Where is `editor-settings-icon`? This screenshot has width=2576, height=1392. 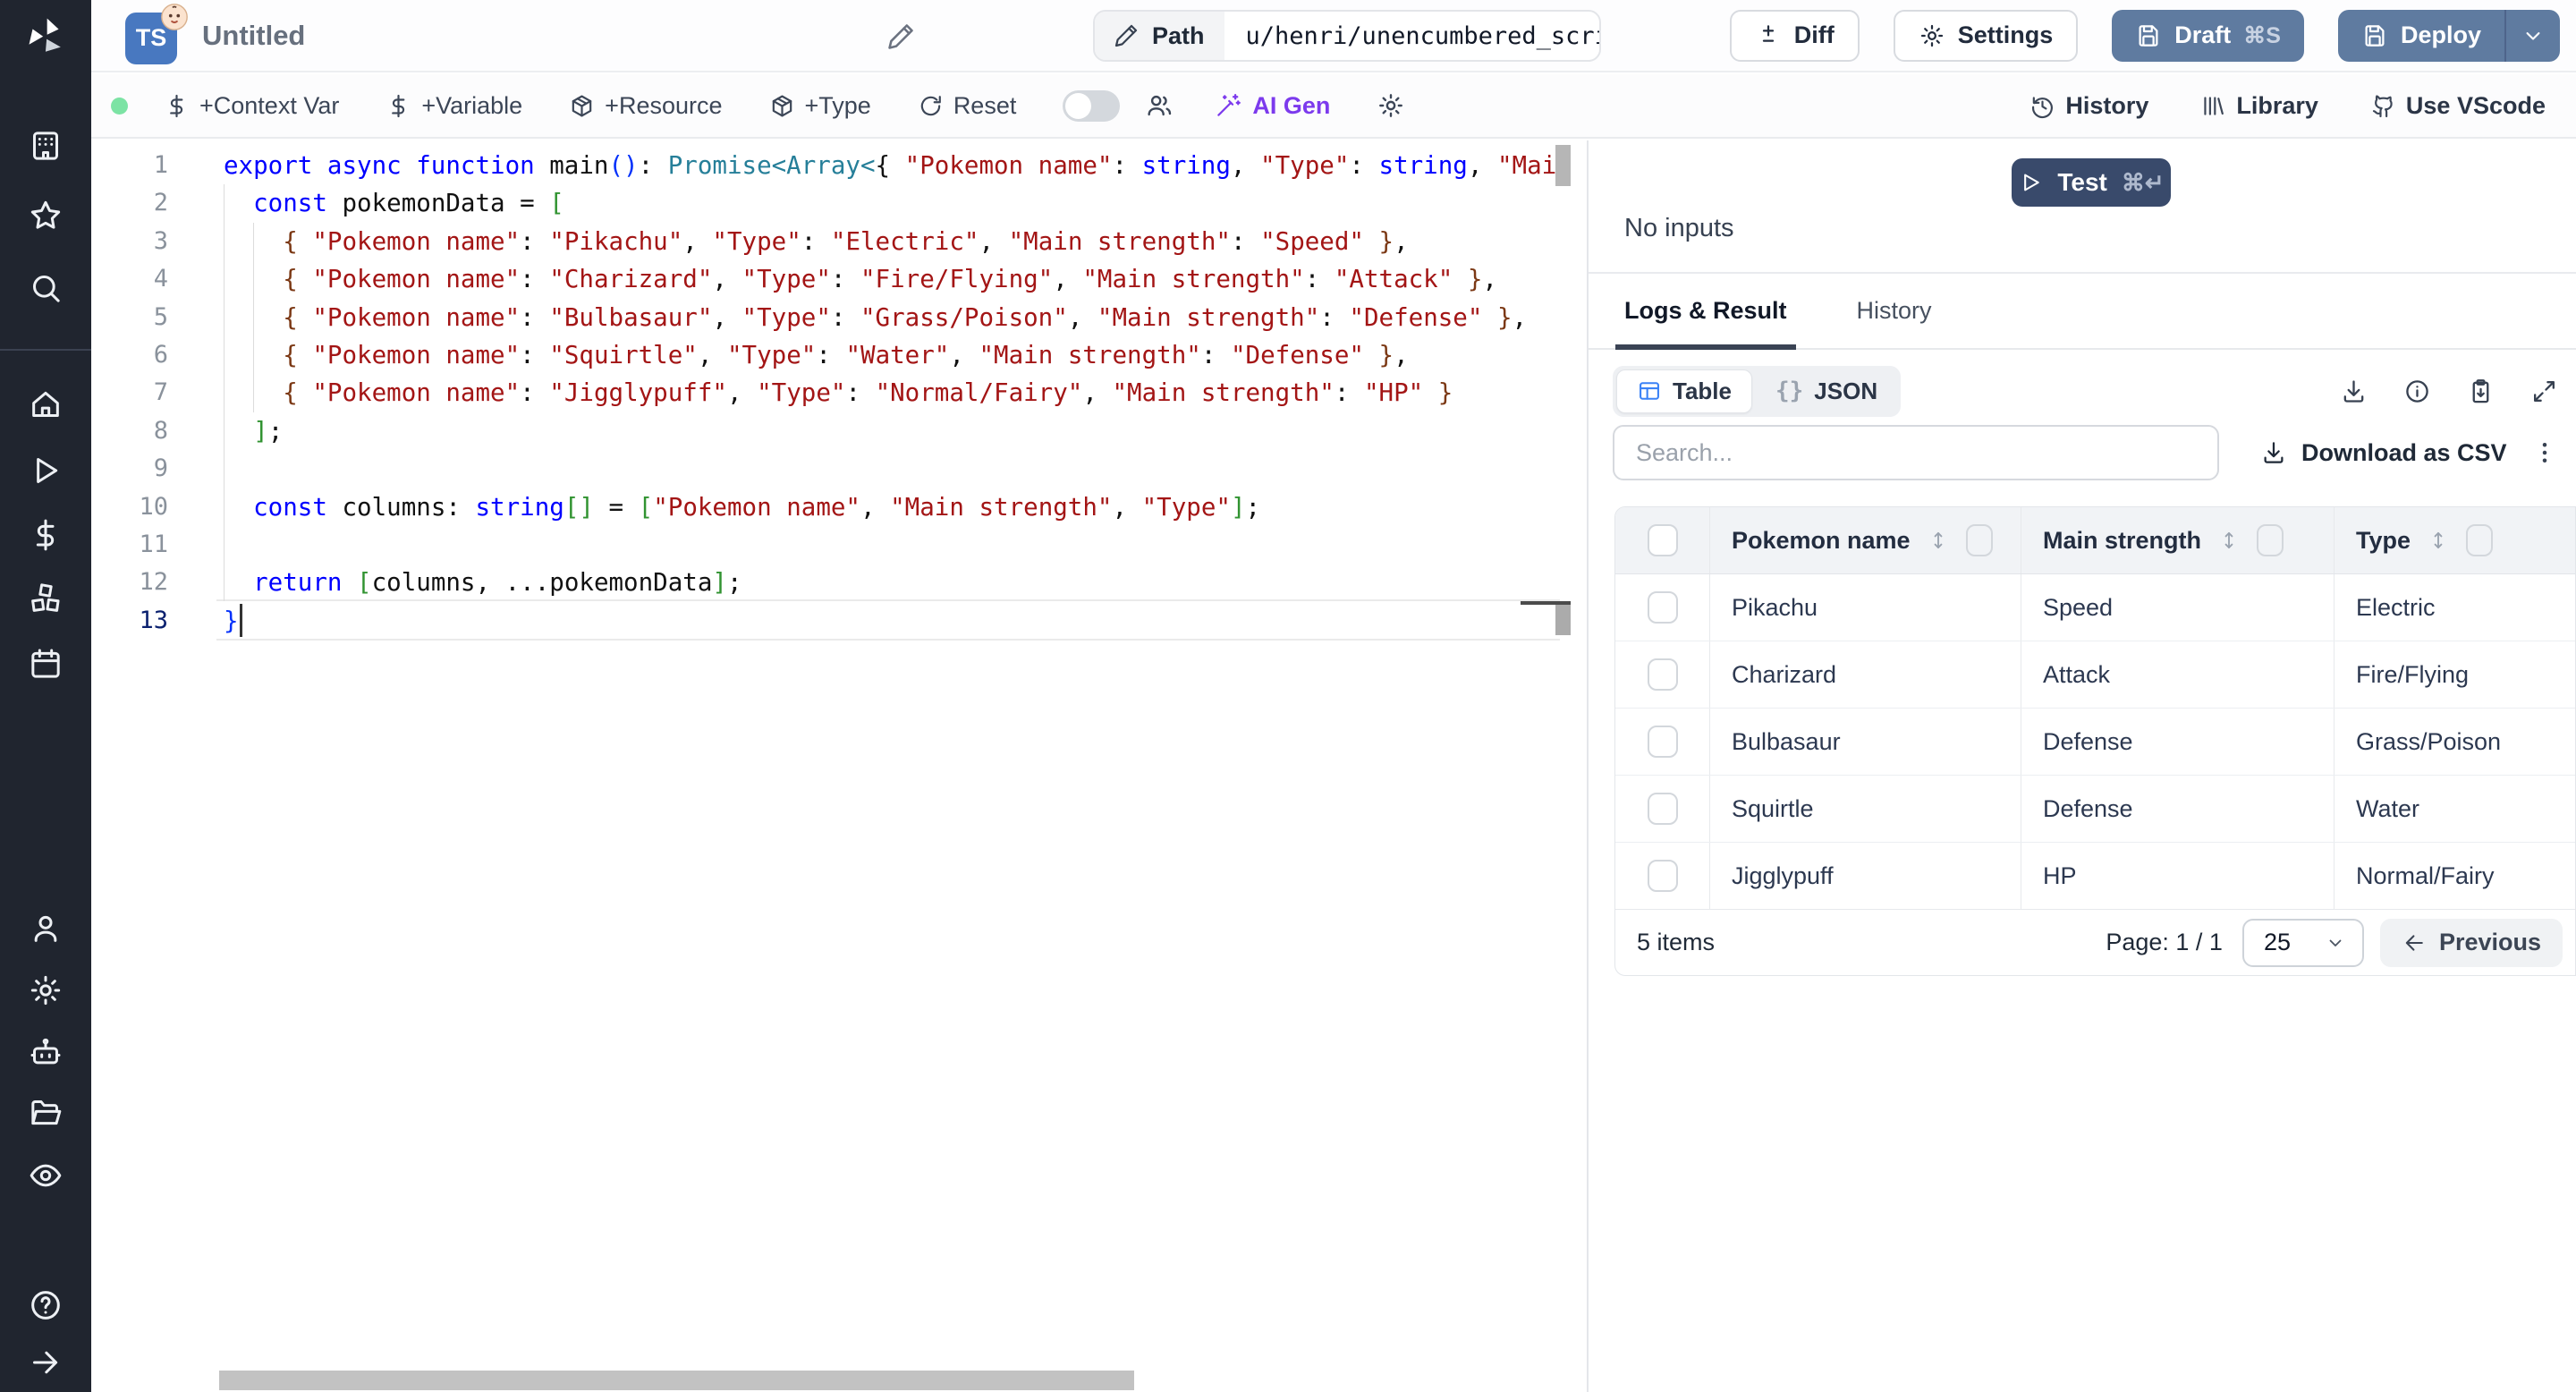
editor-settings-icon is located at coordinates (1391, 105).